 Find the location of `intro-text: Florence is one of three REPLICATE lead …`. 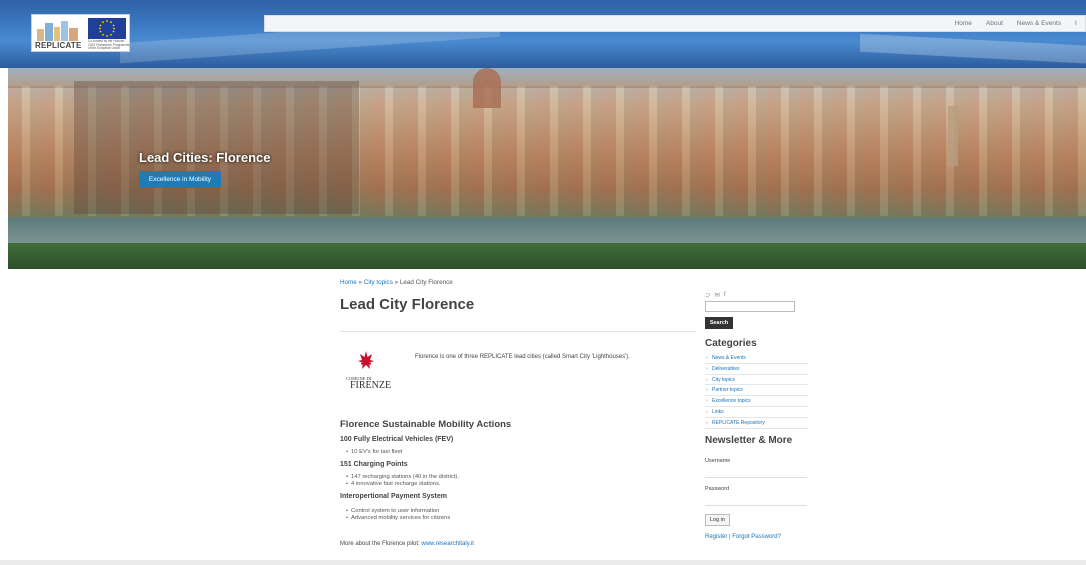

intro-text: Florence is one of three REPLICATE lead … is located at coordinates (522, 357).